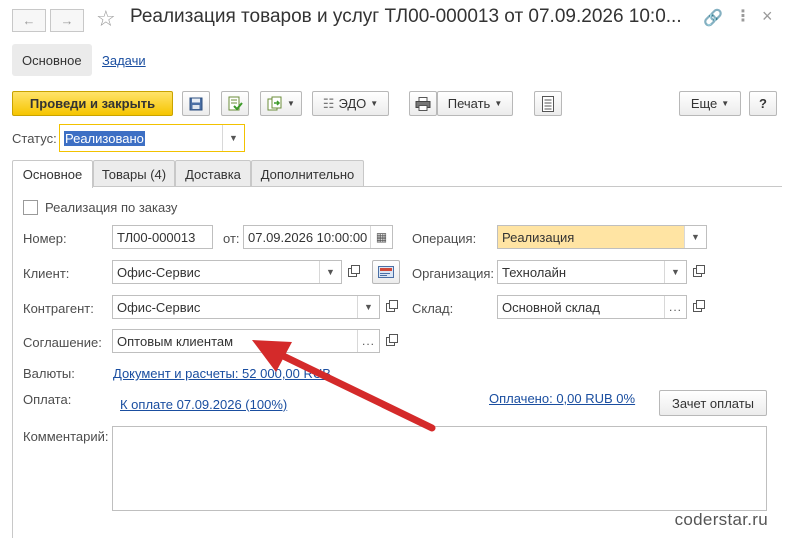 The width and height of the screenshot is (794, 544). I want to click on annotation-arrow, so click(344, 386).